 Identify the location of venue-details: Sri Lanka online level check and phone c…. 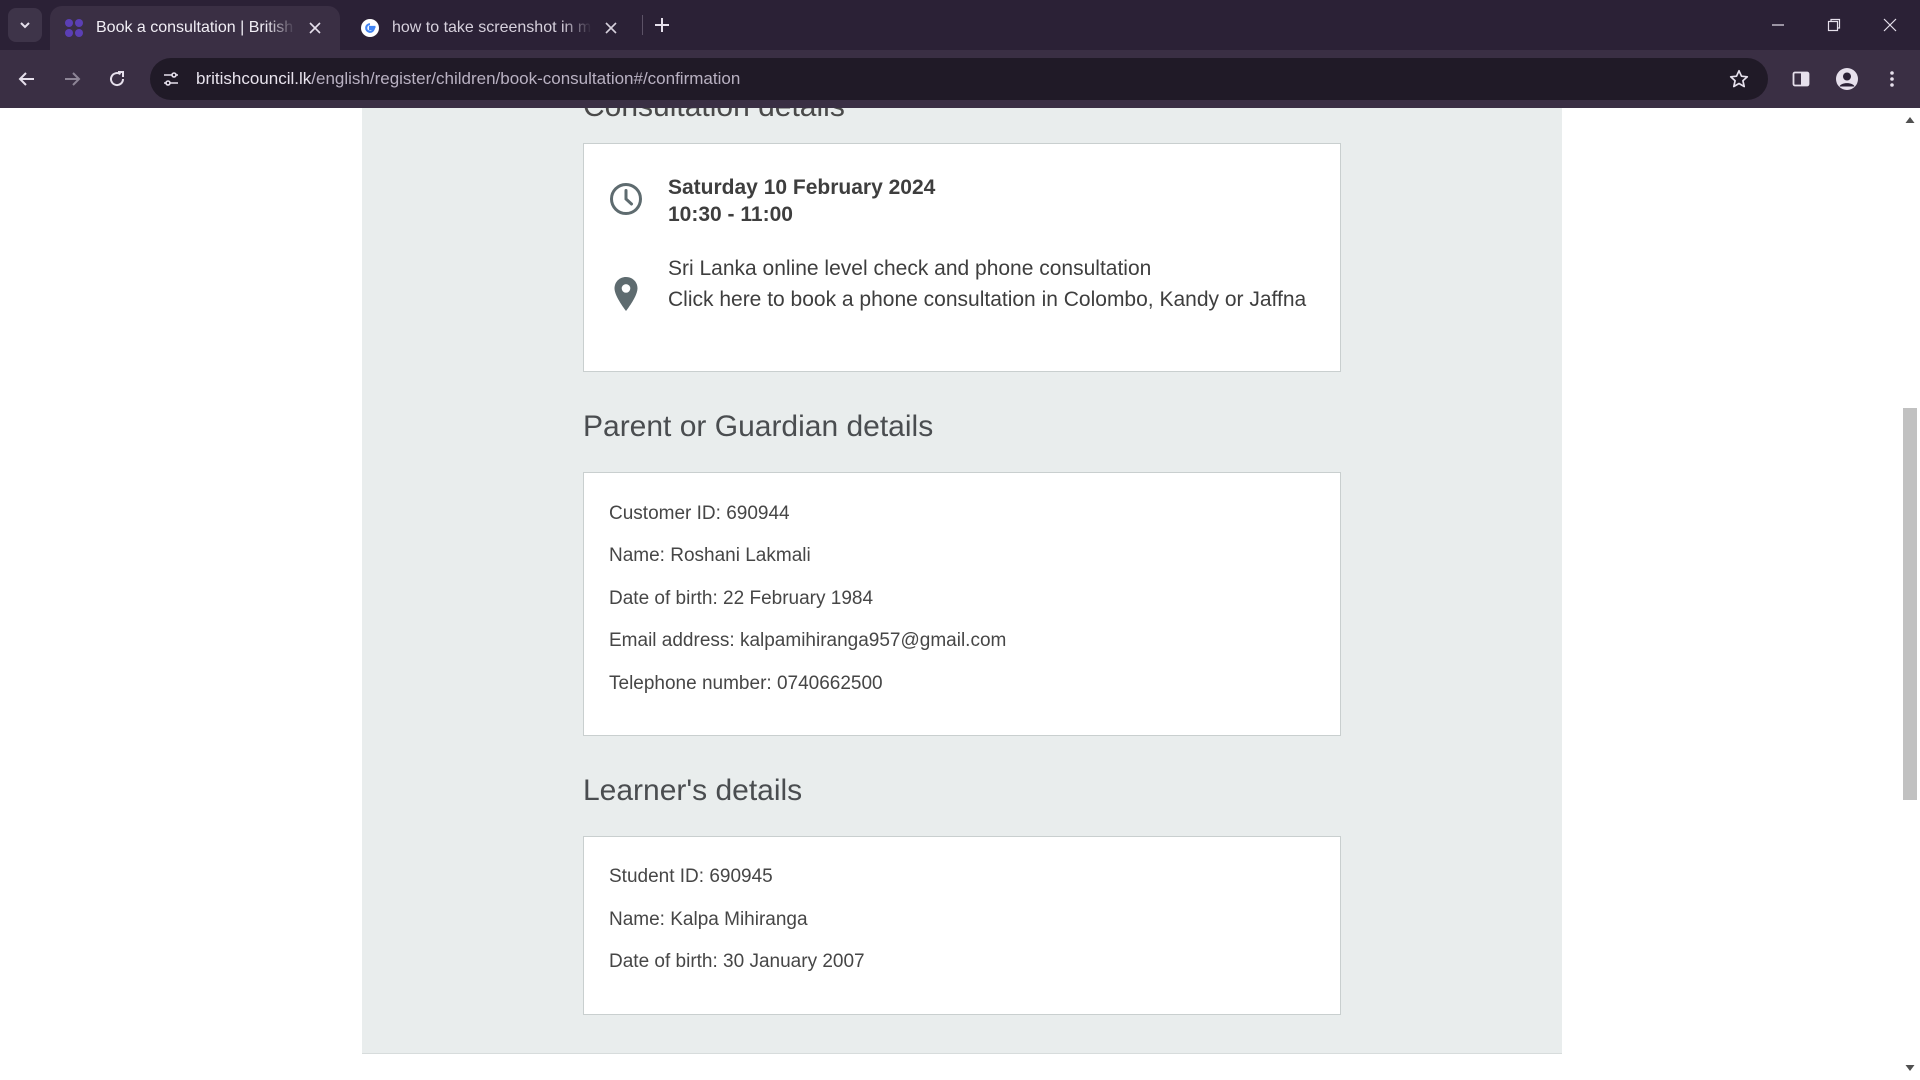
(988, 284).